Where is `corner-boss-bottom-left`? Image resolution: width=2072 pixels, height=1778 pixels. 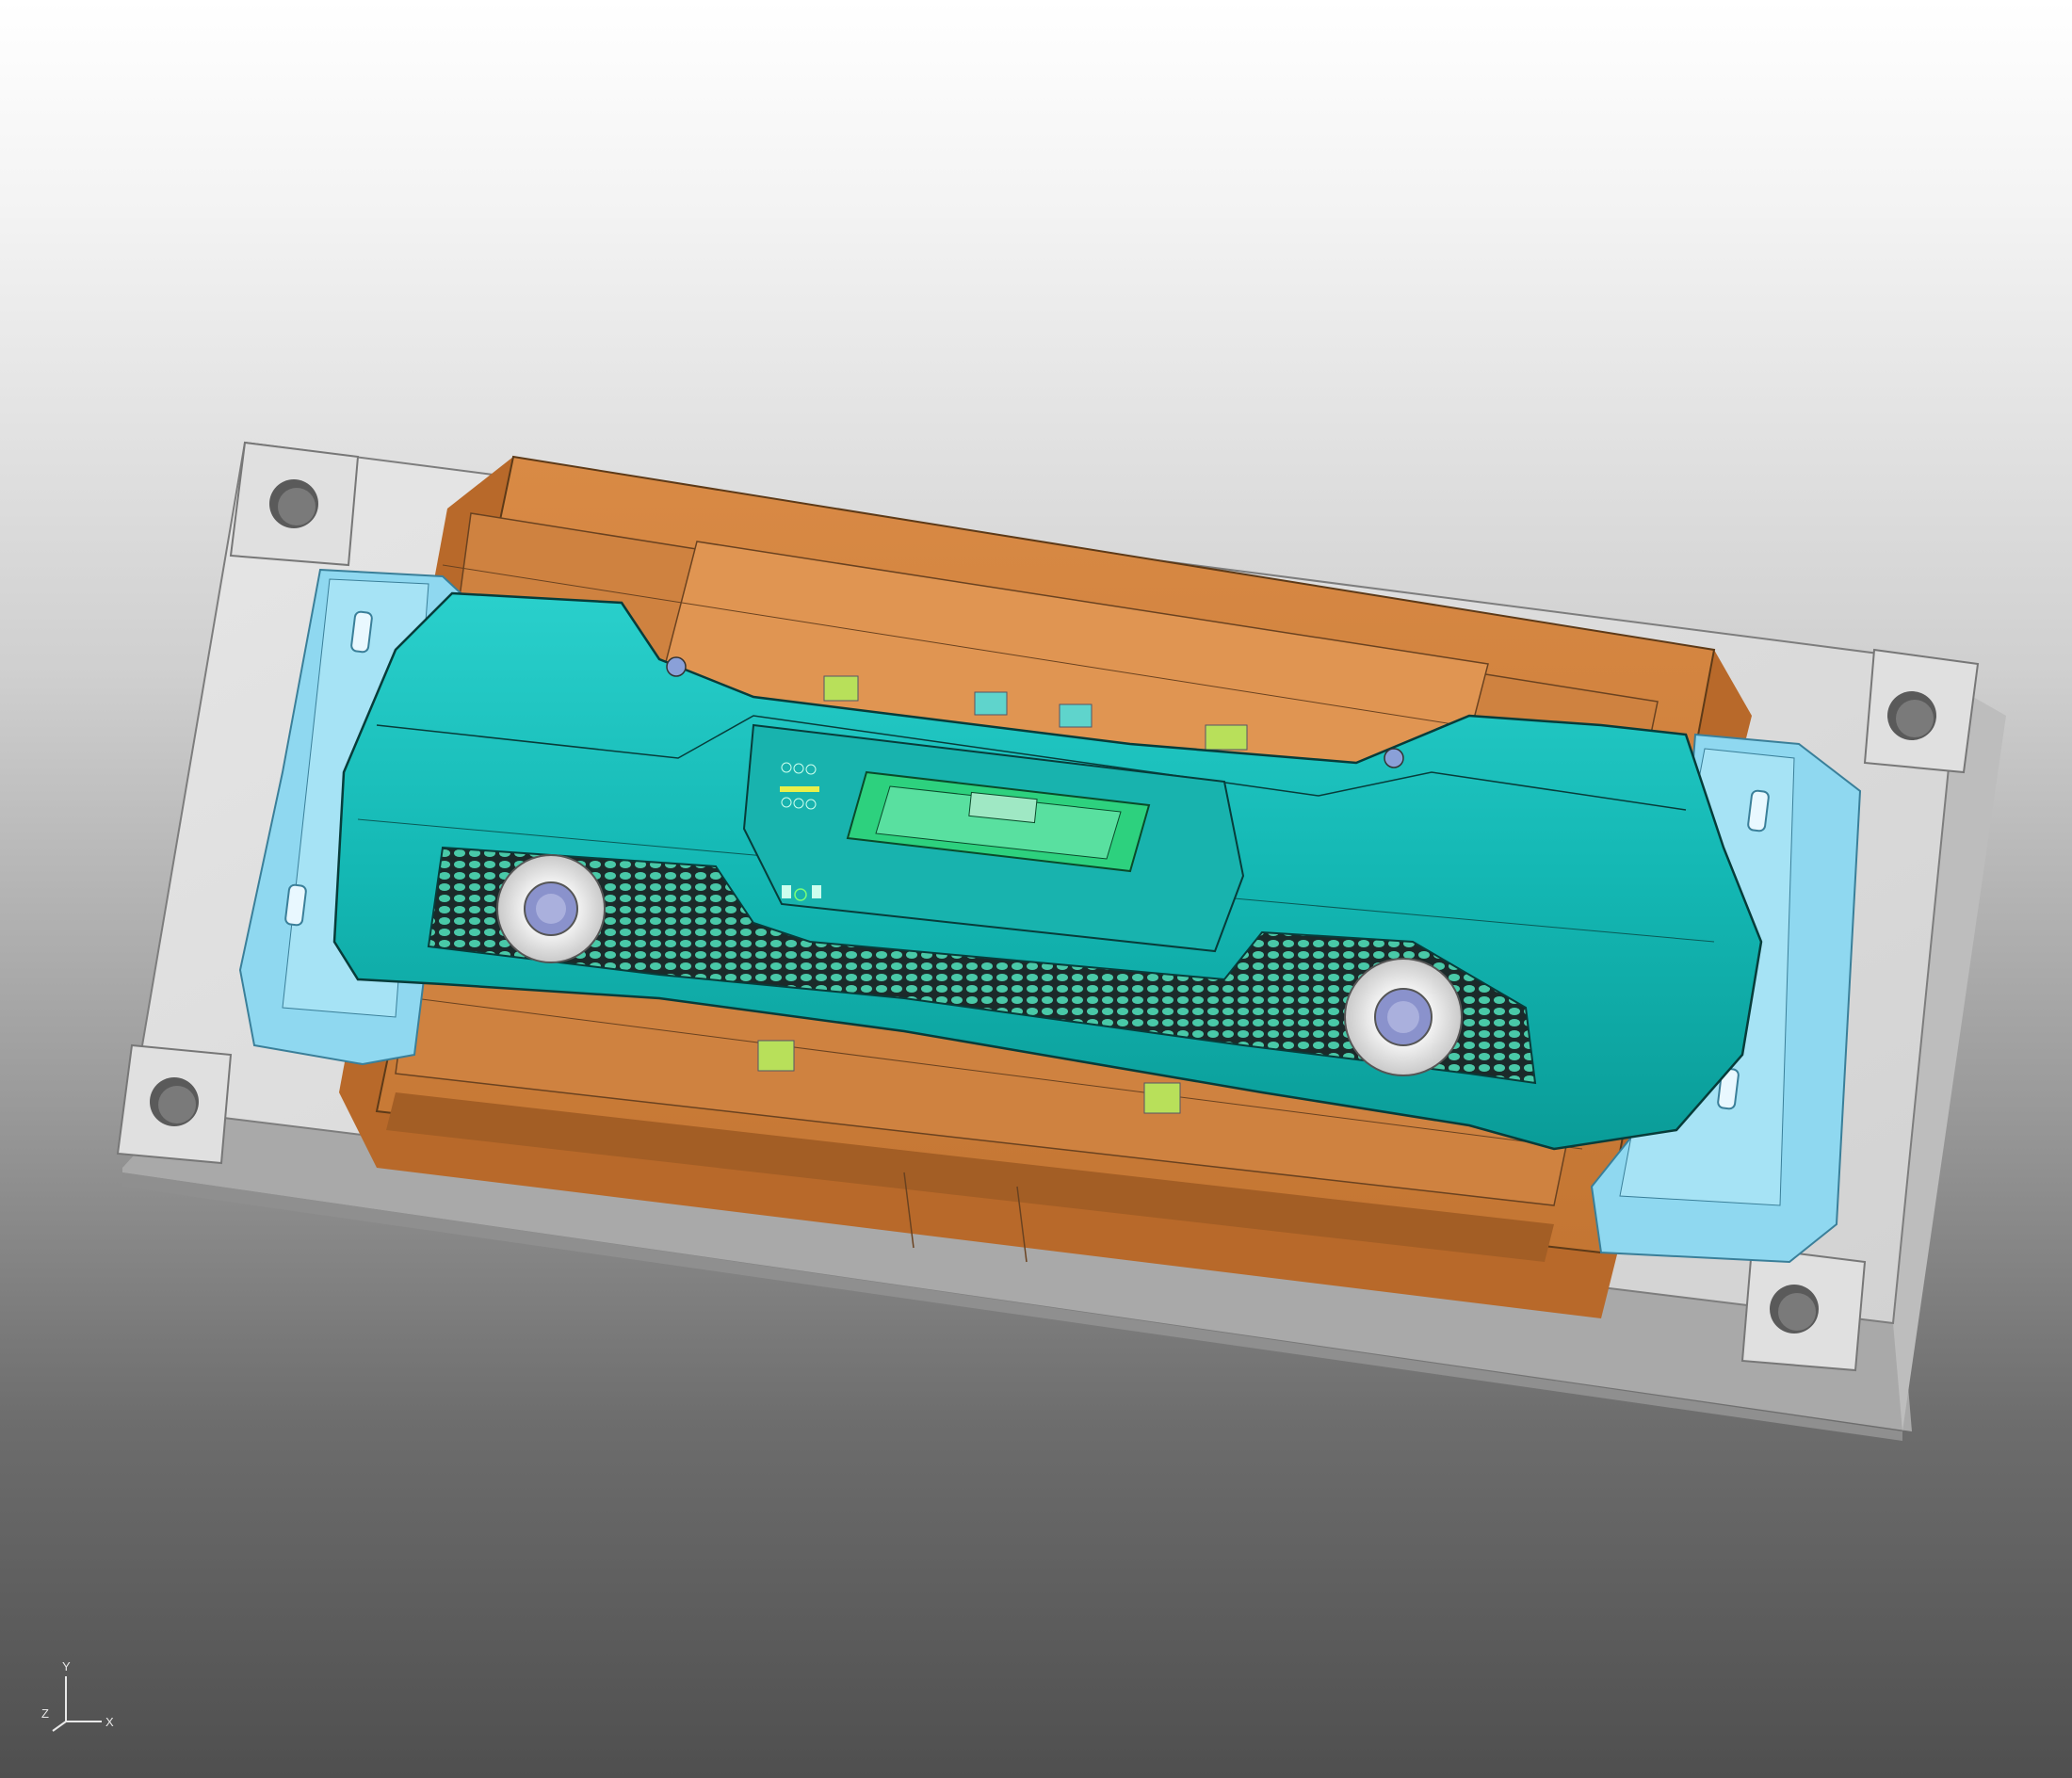 corner-boss-bottom-left is located at coordinates (174, 1104).